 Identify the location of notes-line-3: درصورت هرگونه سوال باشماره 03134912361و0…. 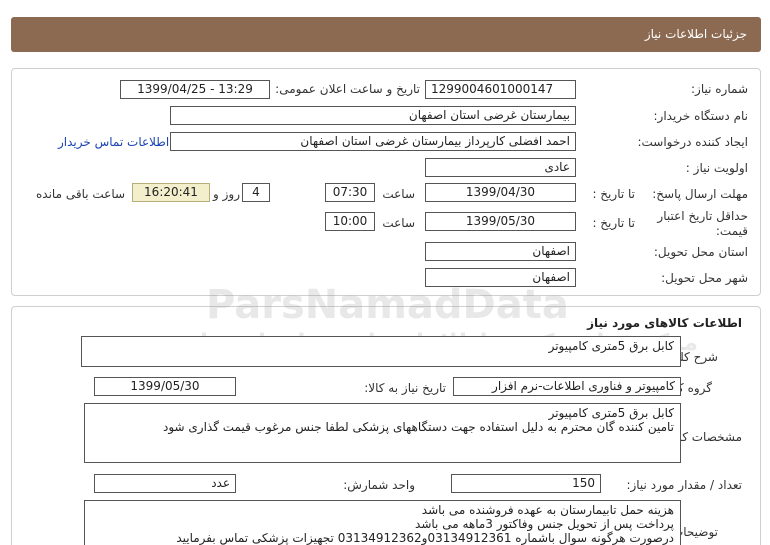
(425, 538).